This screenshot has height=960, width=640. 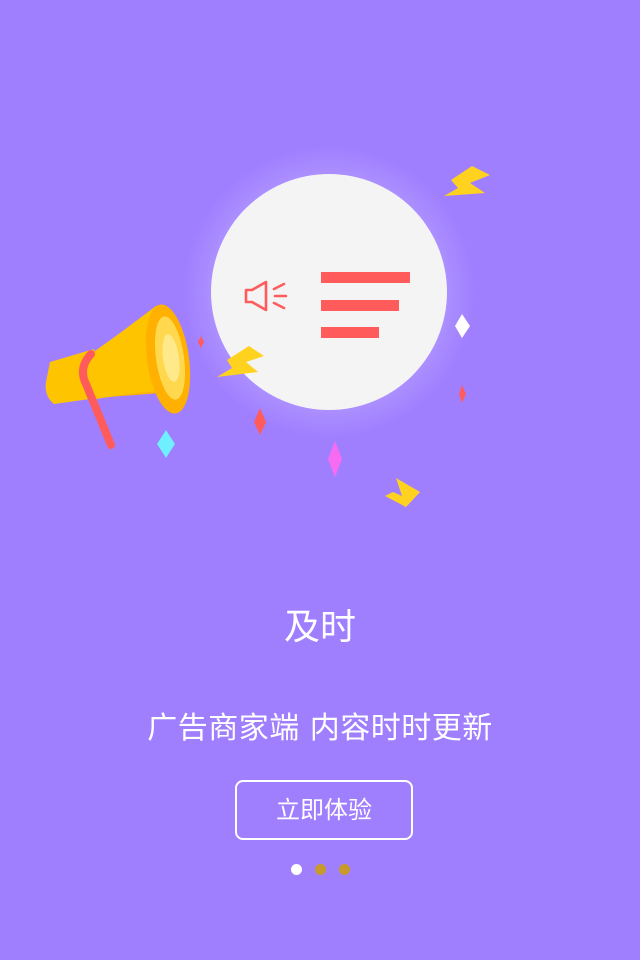 I want to click on start-experience-button: 立即体验, so click(x=324, y=810).